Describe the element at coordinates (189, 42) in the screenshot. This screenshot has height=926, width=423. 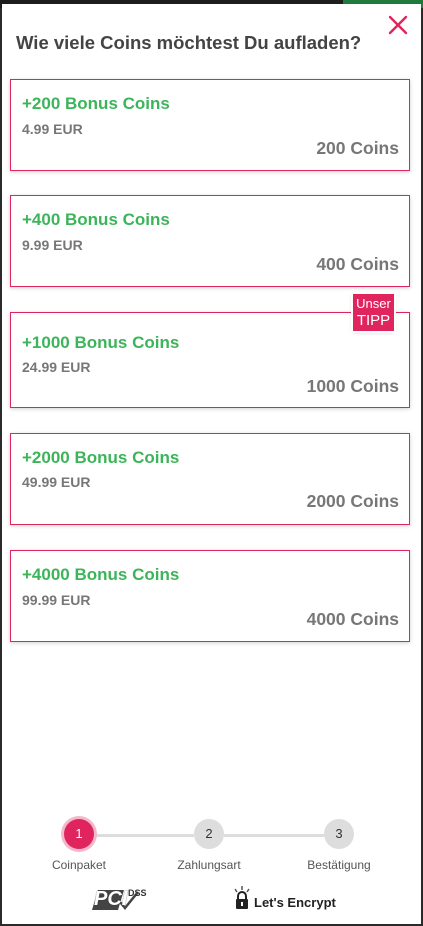
I see `modal-title: Wie viele Coins möchtest Du aufladen?` at that location.